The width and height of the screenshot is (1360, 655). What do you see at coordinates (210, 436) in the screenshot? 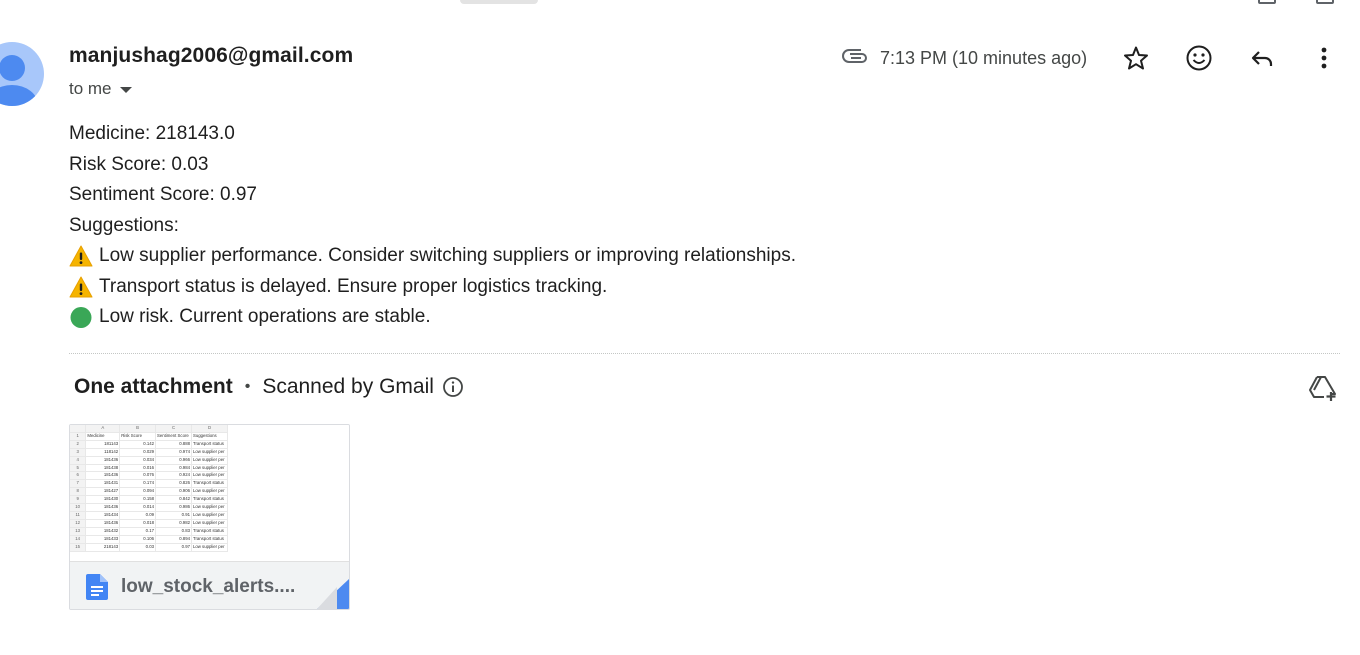
I see `sheet-header-cell: Suggestions` at bounding box center [210, 436].